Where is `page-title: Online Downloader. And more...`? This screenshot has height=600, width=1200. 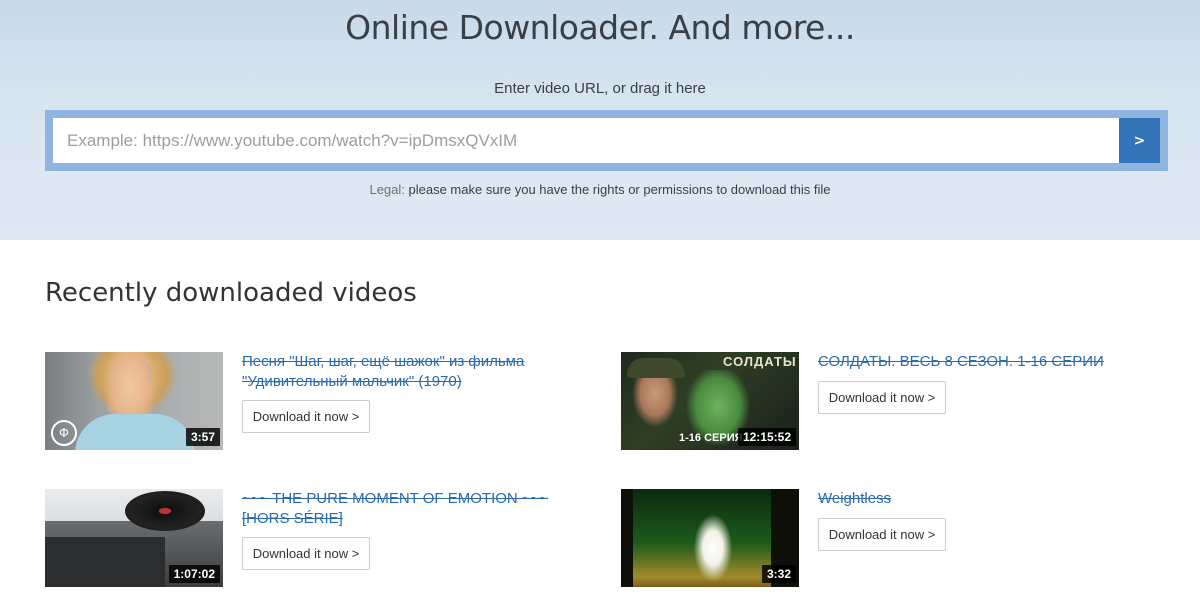 page-title: Online Downloader. And more... is located at coordinates (600, 27).